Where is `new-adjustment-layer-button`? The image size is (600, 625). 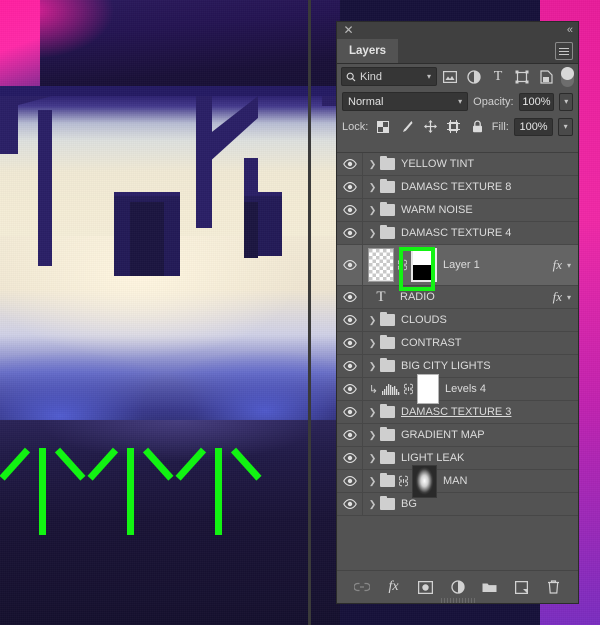 new-adjustment-layer-button is located at coordinates (458, 587).